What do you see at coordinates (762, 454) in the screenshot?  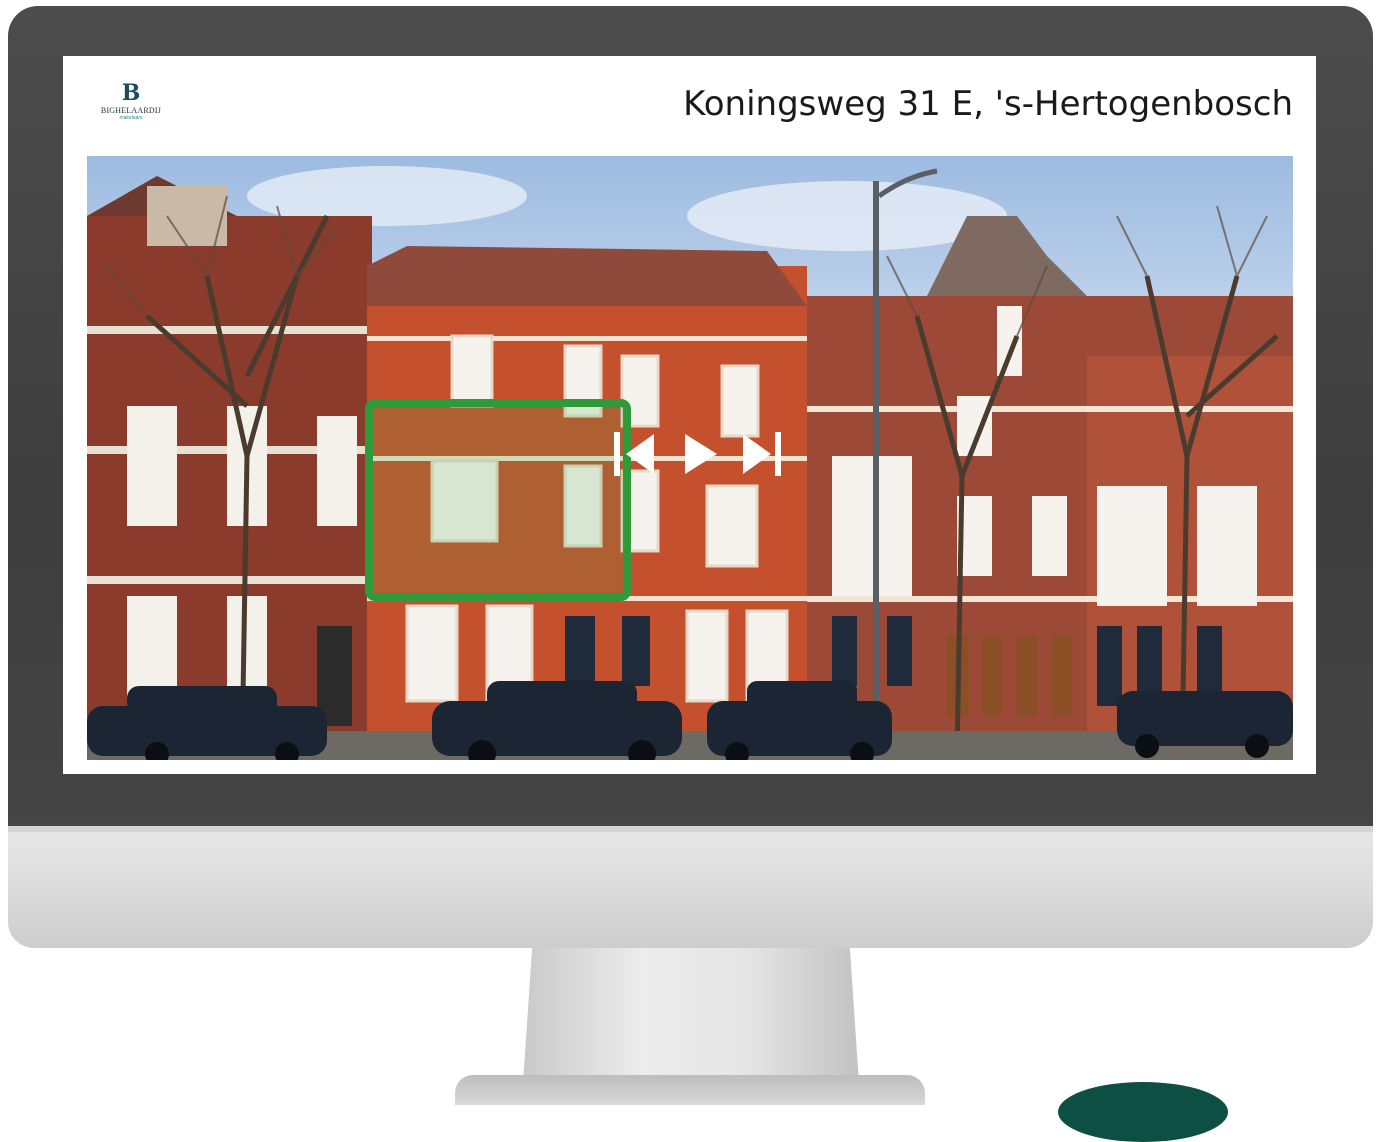 I see `skip-to-end-icon` at bounding box center [762, 454].